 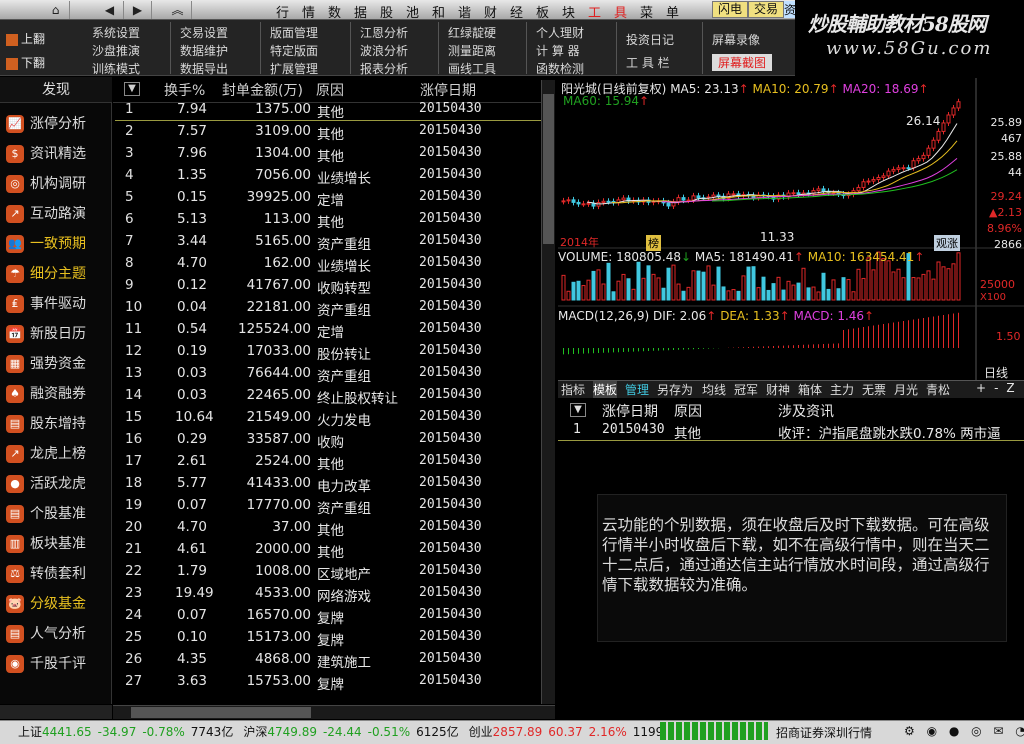 I want to click on toolbar-col5-item-2: 画线工具, so click(x=472, y=68).